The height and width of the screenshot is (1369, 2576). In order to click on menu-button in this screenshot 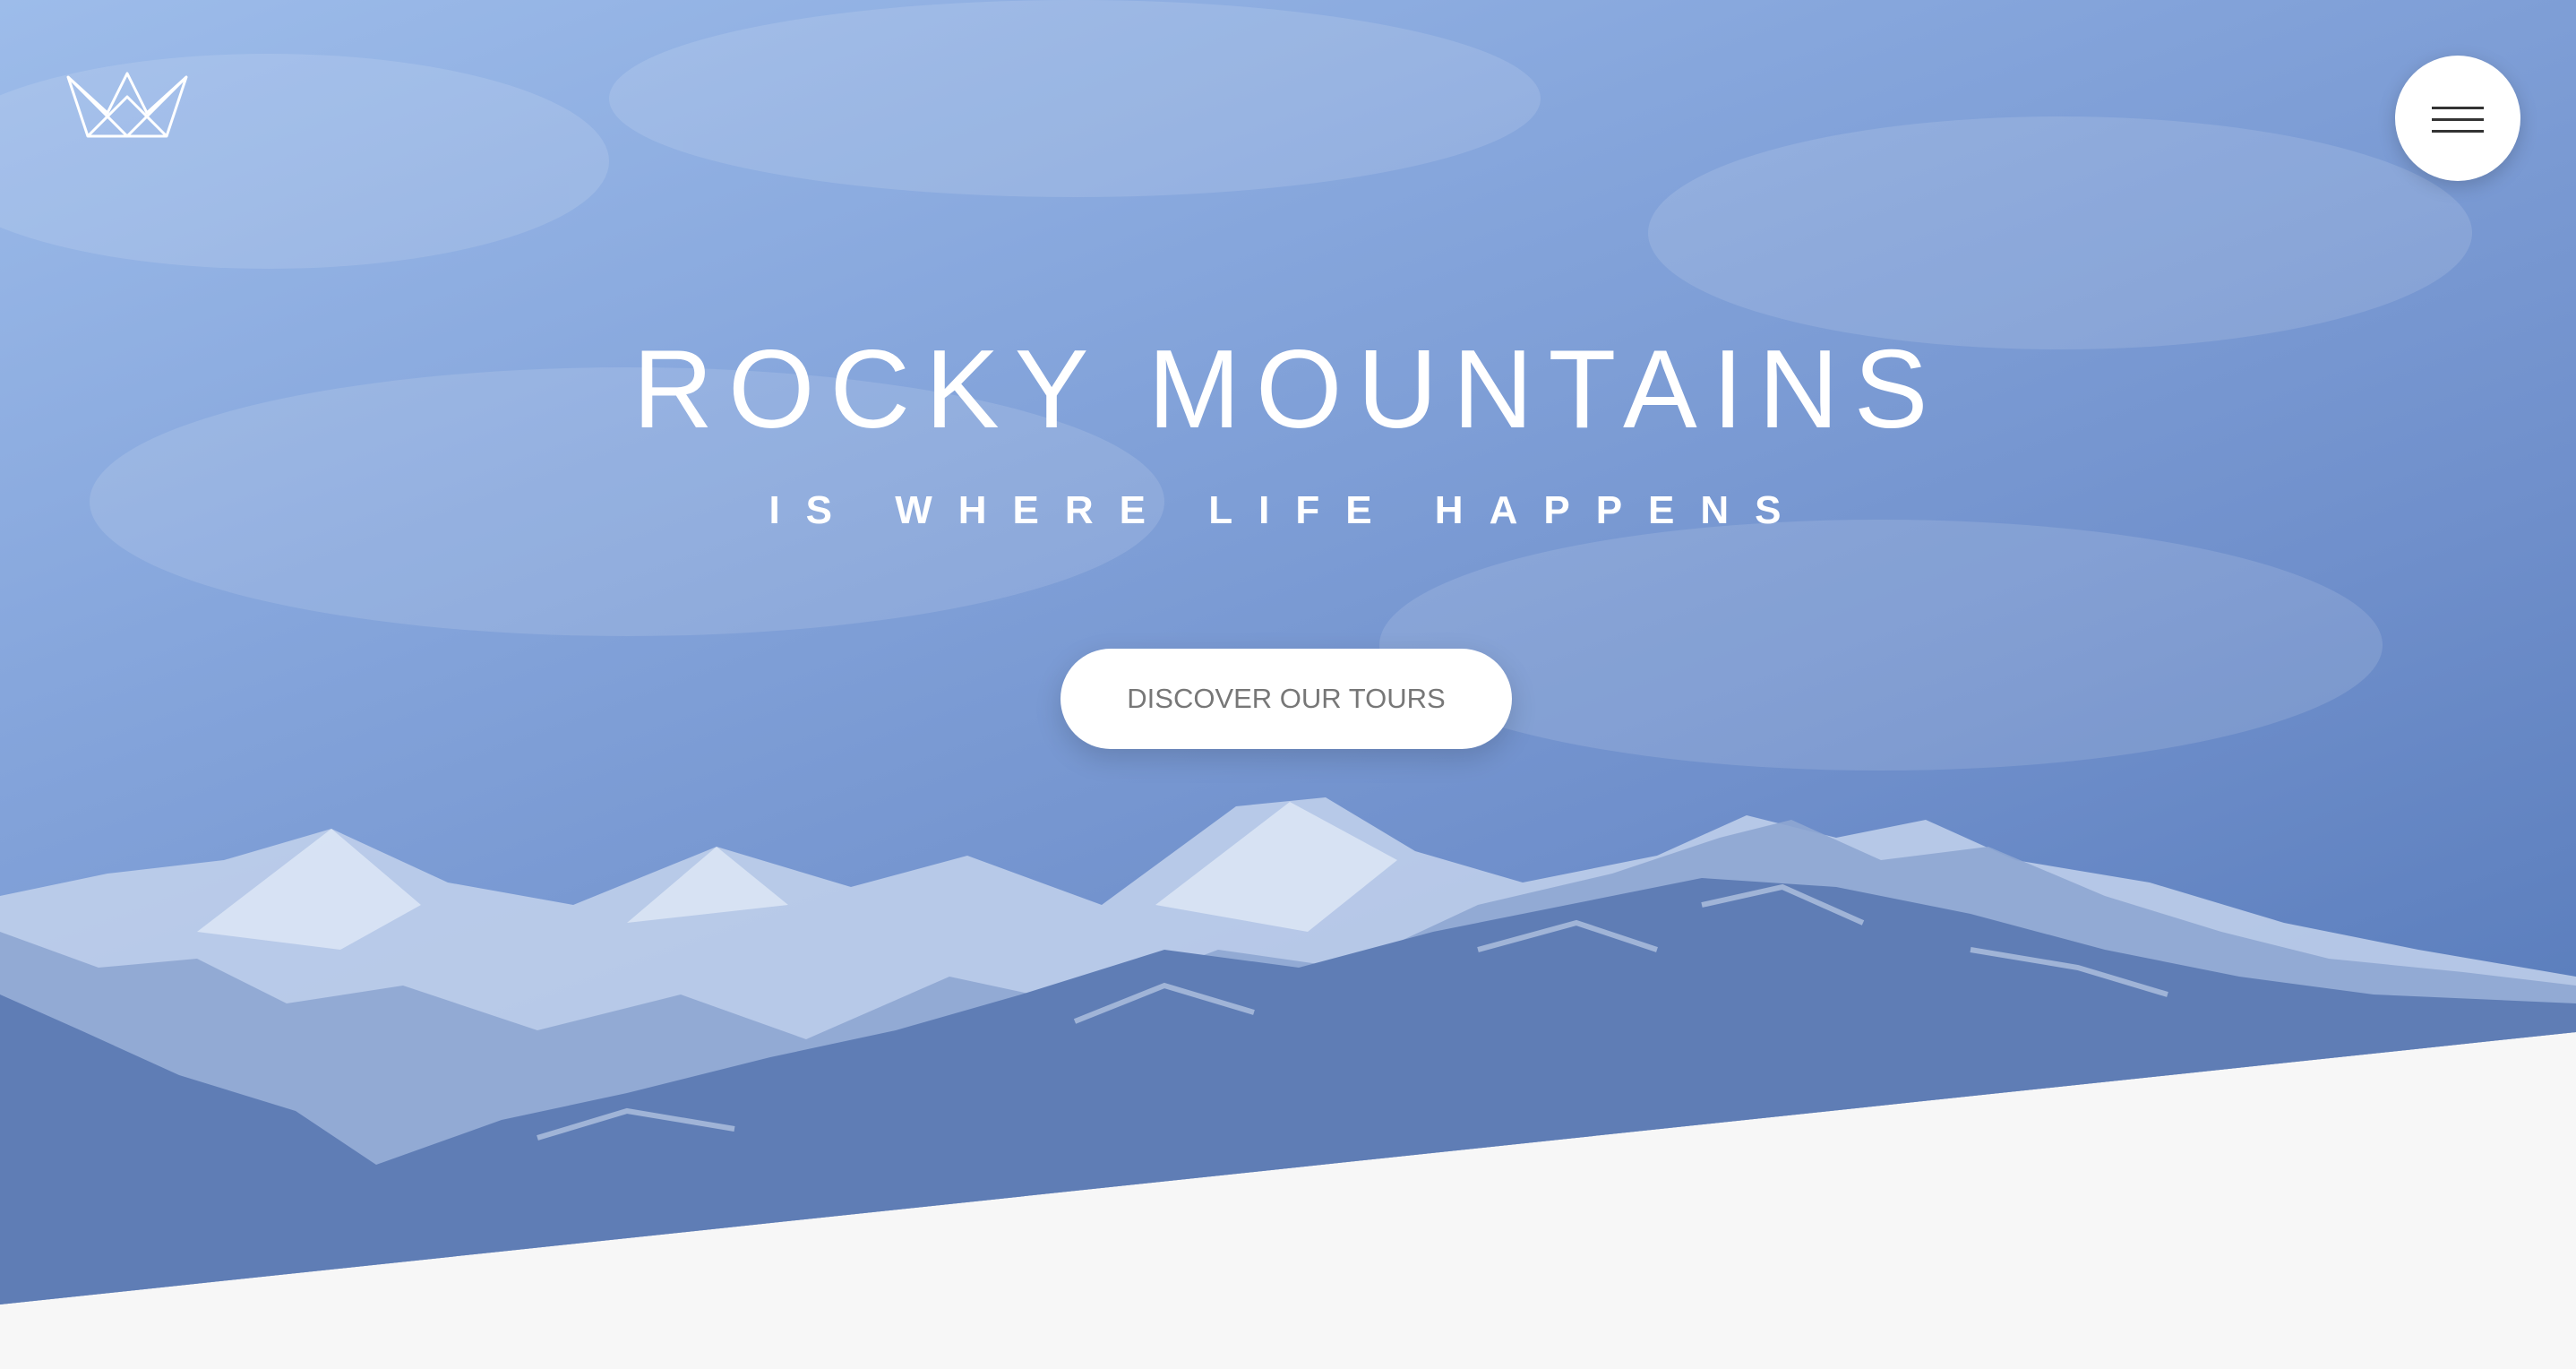, I will do `click(2457, 118)`.